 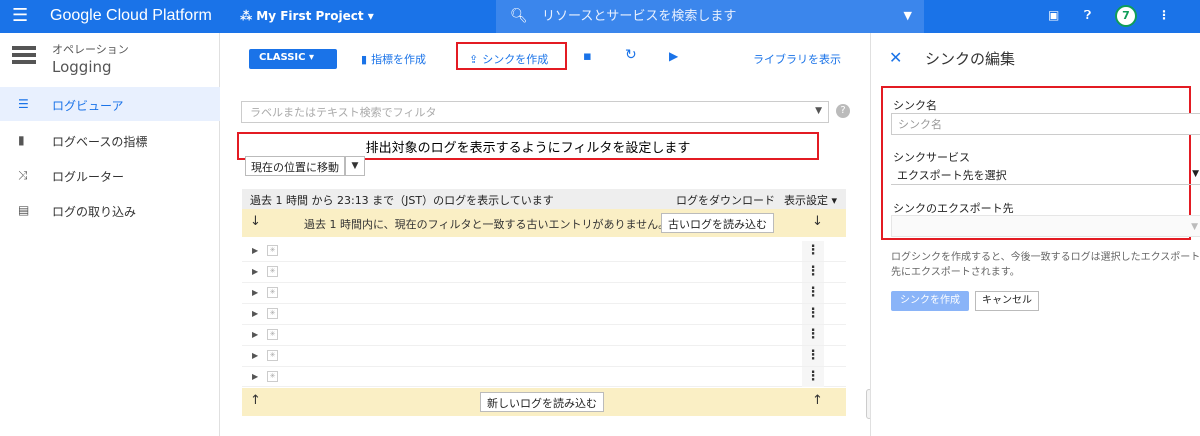 I want to click on sink-name-field, so click(x=1045, y=124).